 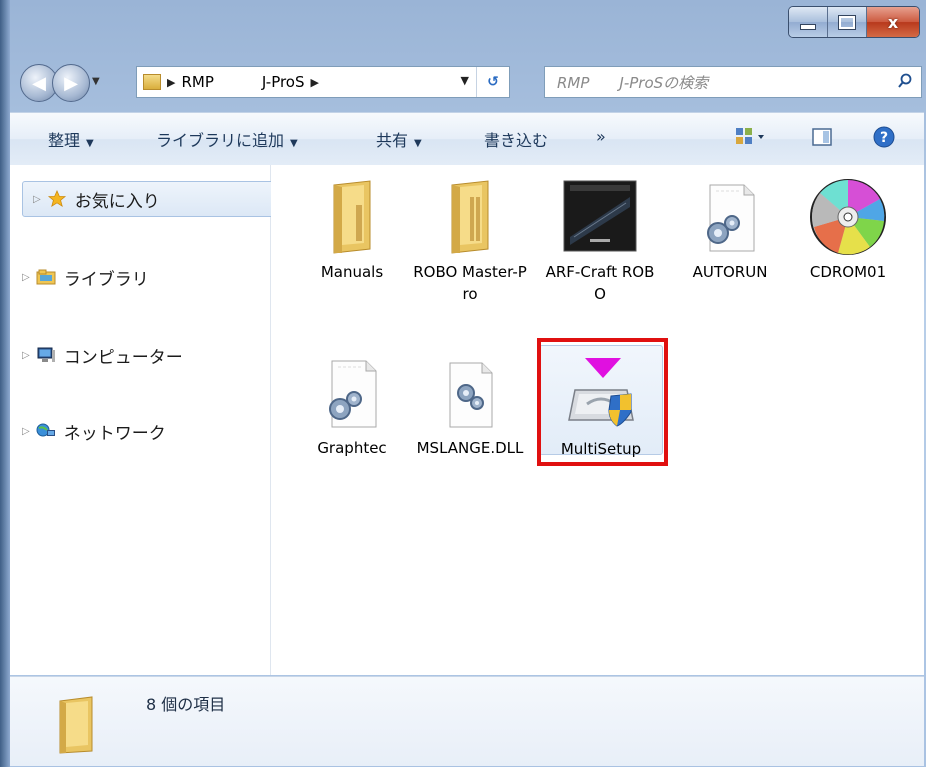 I want to click on close-icon: x, so click(x=893, y=22).